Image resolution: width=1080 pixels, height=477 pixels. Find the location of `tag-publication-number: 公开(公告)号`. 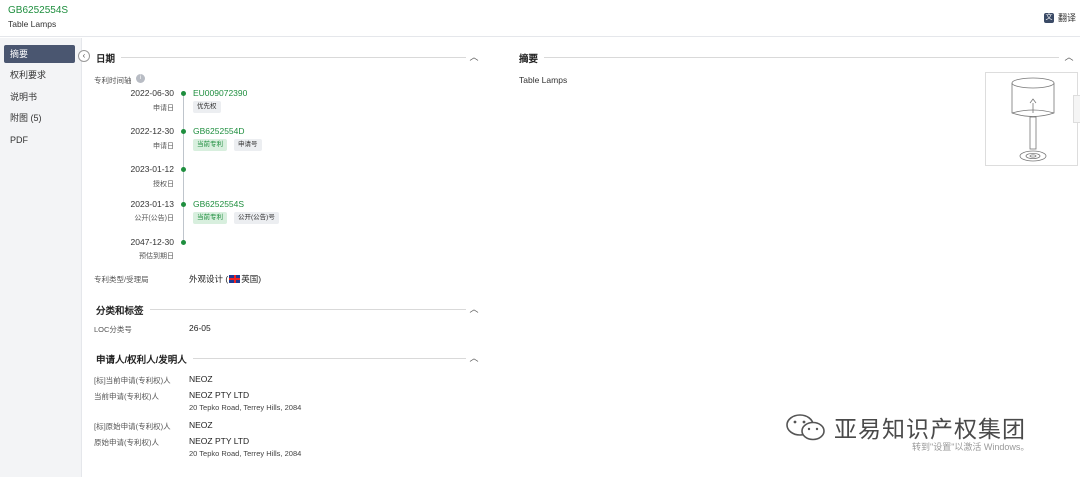

tag-publication-number: 公开(公告)号 is located at coordinates (256, 218).